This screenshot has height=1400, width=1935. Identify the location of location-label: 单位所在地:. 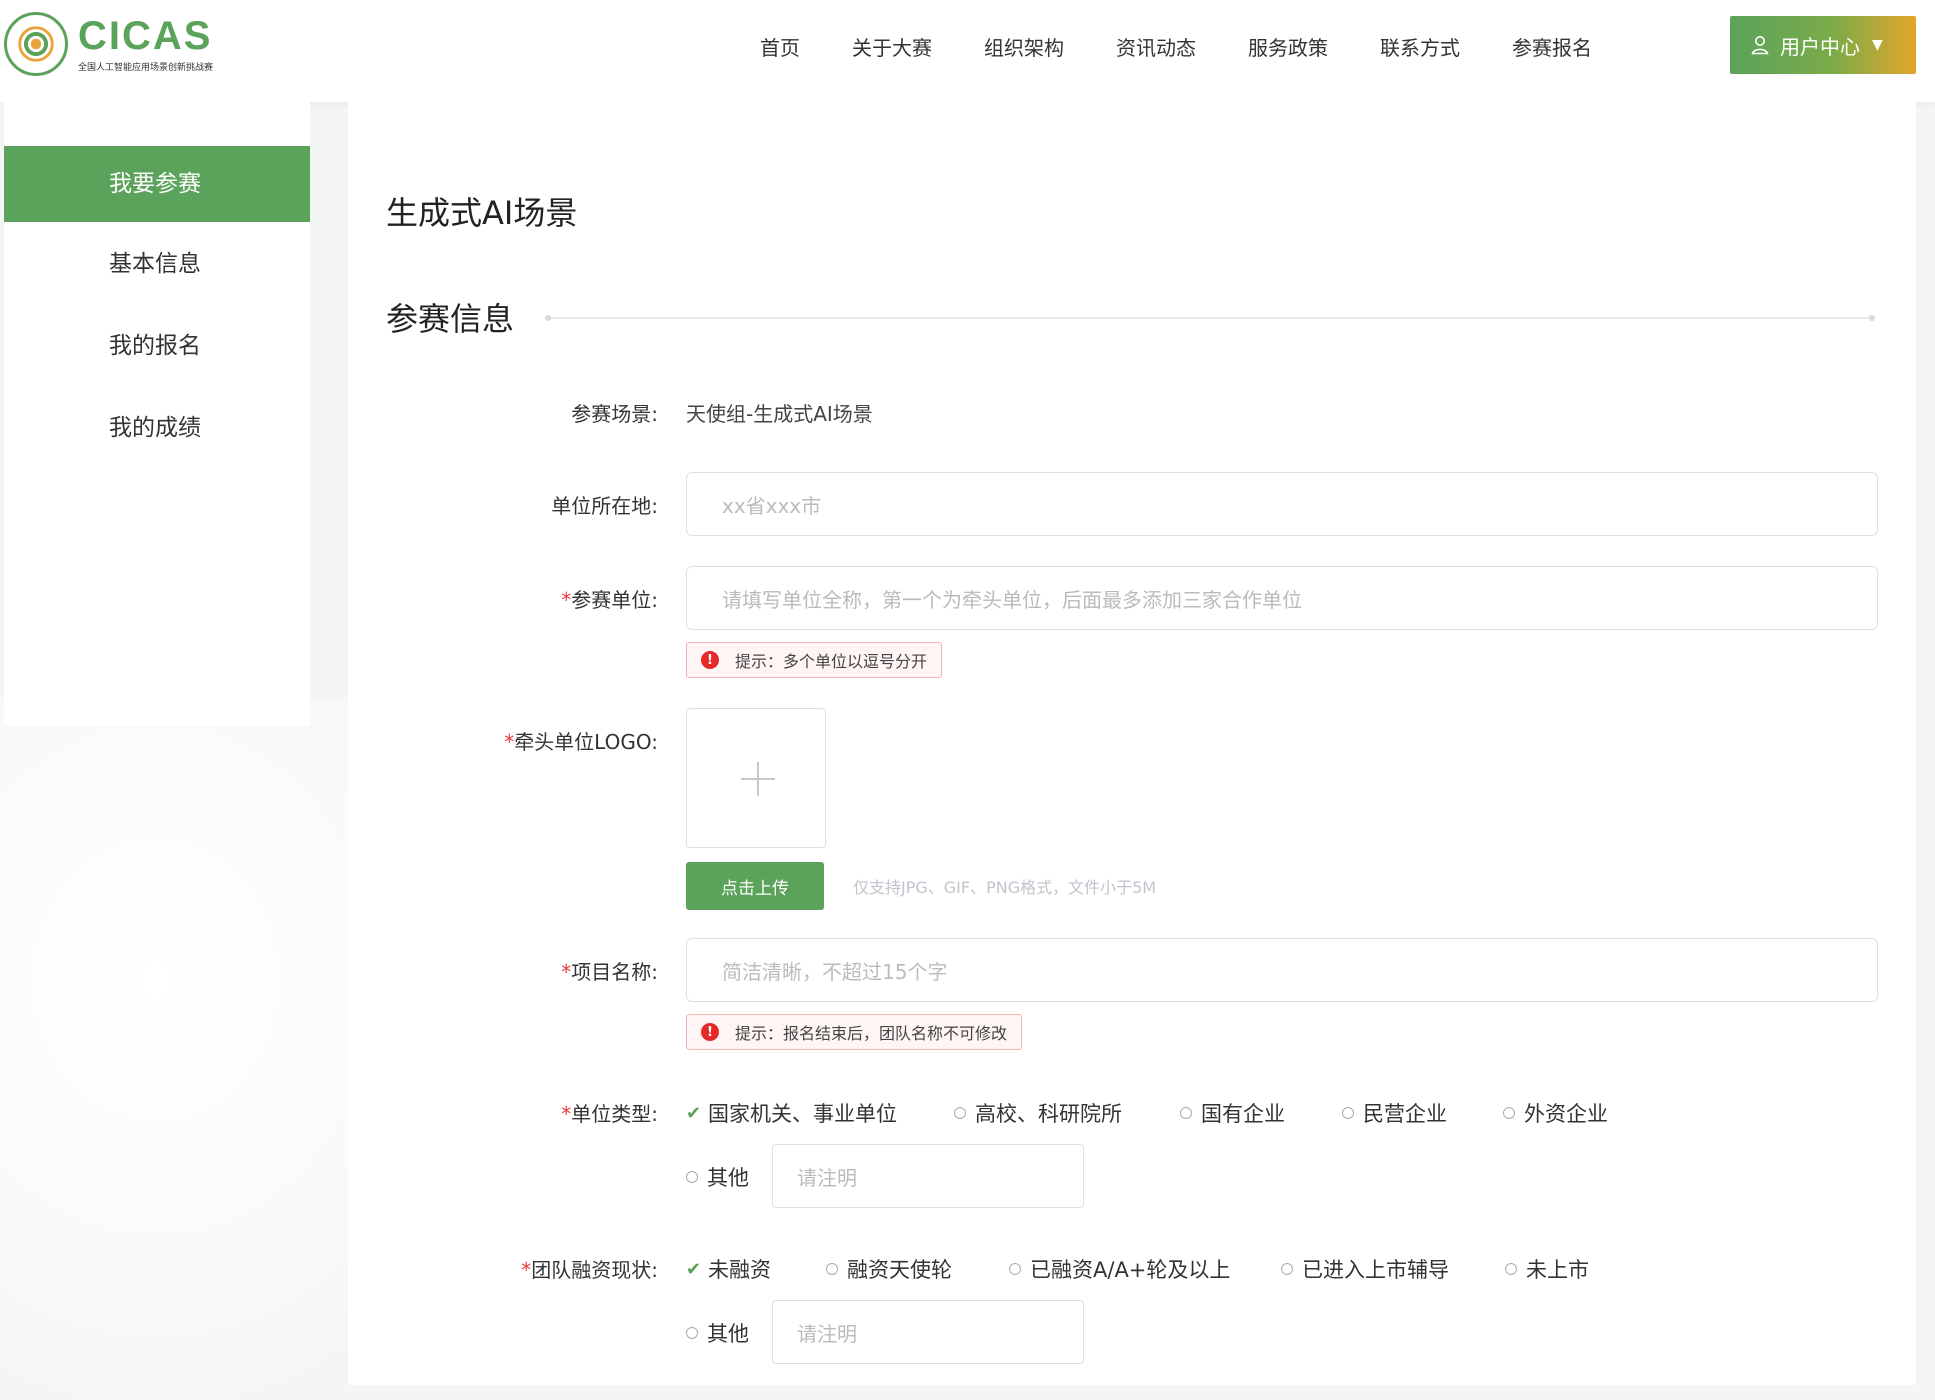
(604, 506).